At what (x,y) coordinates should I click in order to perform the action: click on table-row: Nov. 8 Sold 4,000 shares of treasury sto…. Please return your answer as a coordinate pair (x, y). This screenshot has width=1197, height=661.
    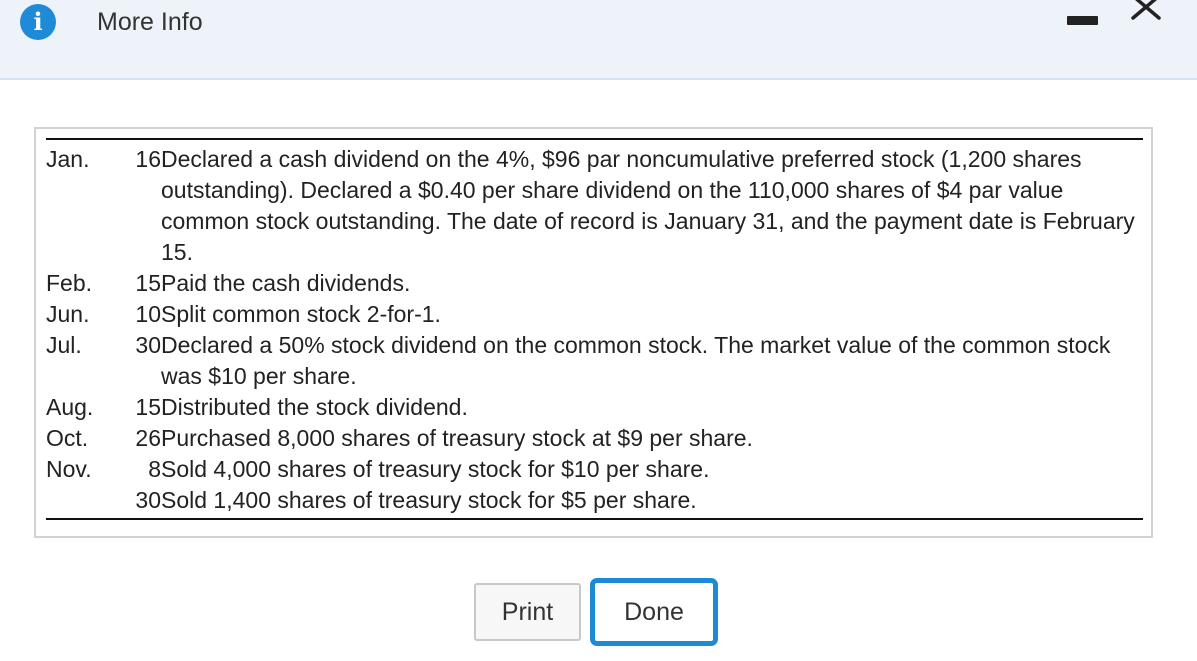
    Looking at the image, I should click on (594, 469).